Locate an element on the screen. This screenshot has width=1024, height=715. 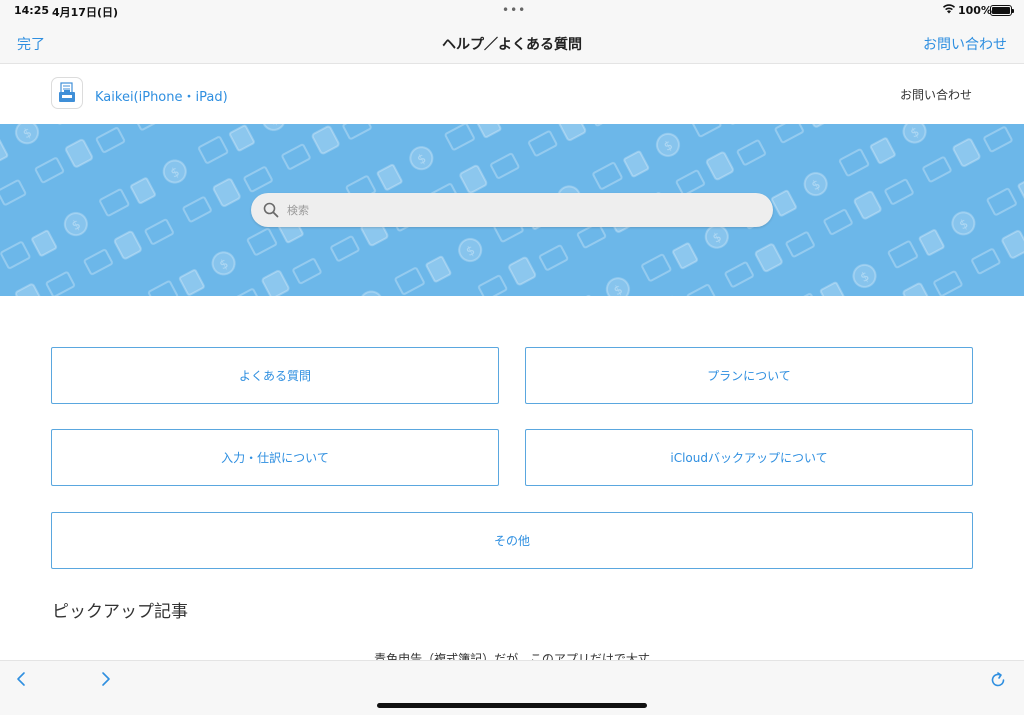
app-header: Kaikei(iPhone・iPad) お問い合わせ is located at coordinates (512, 94).